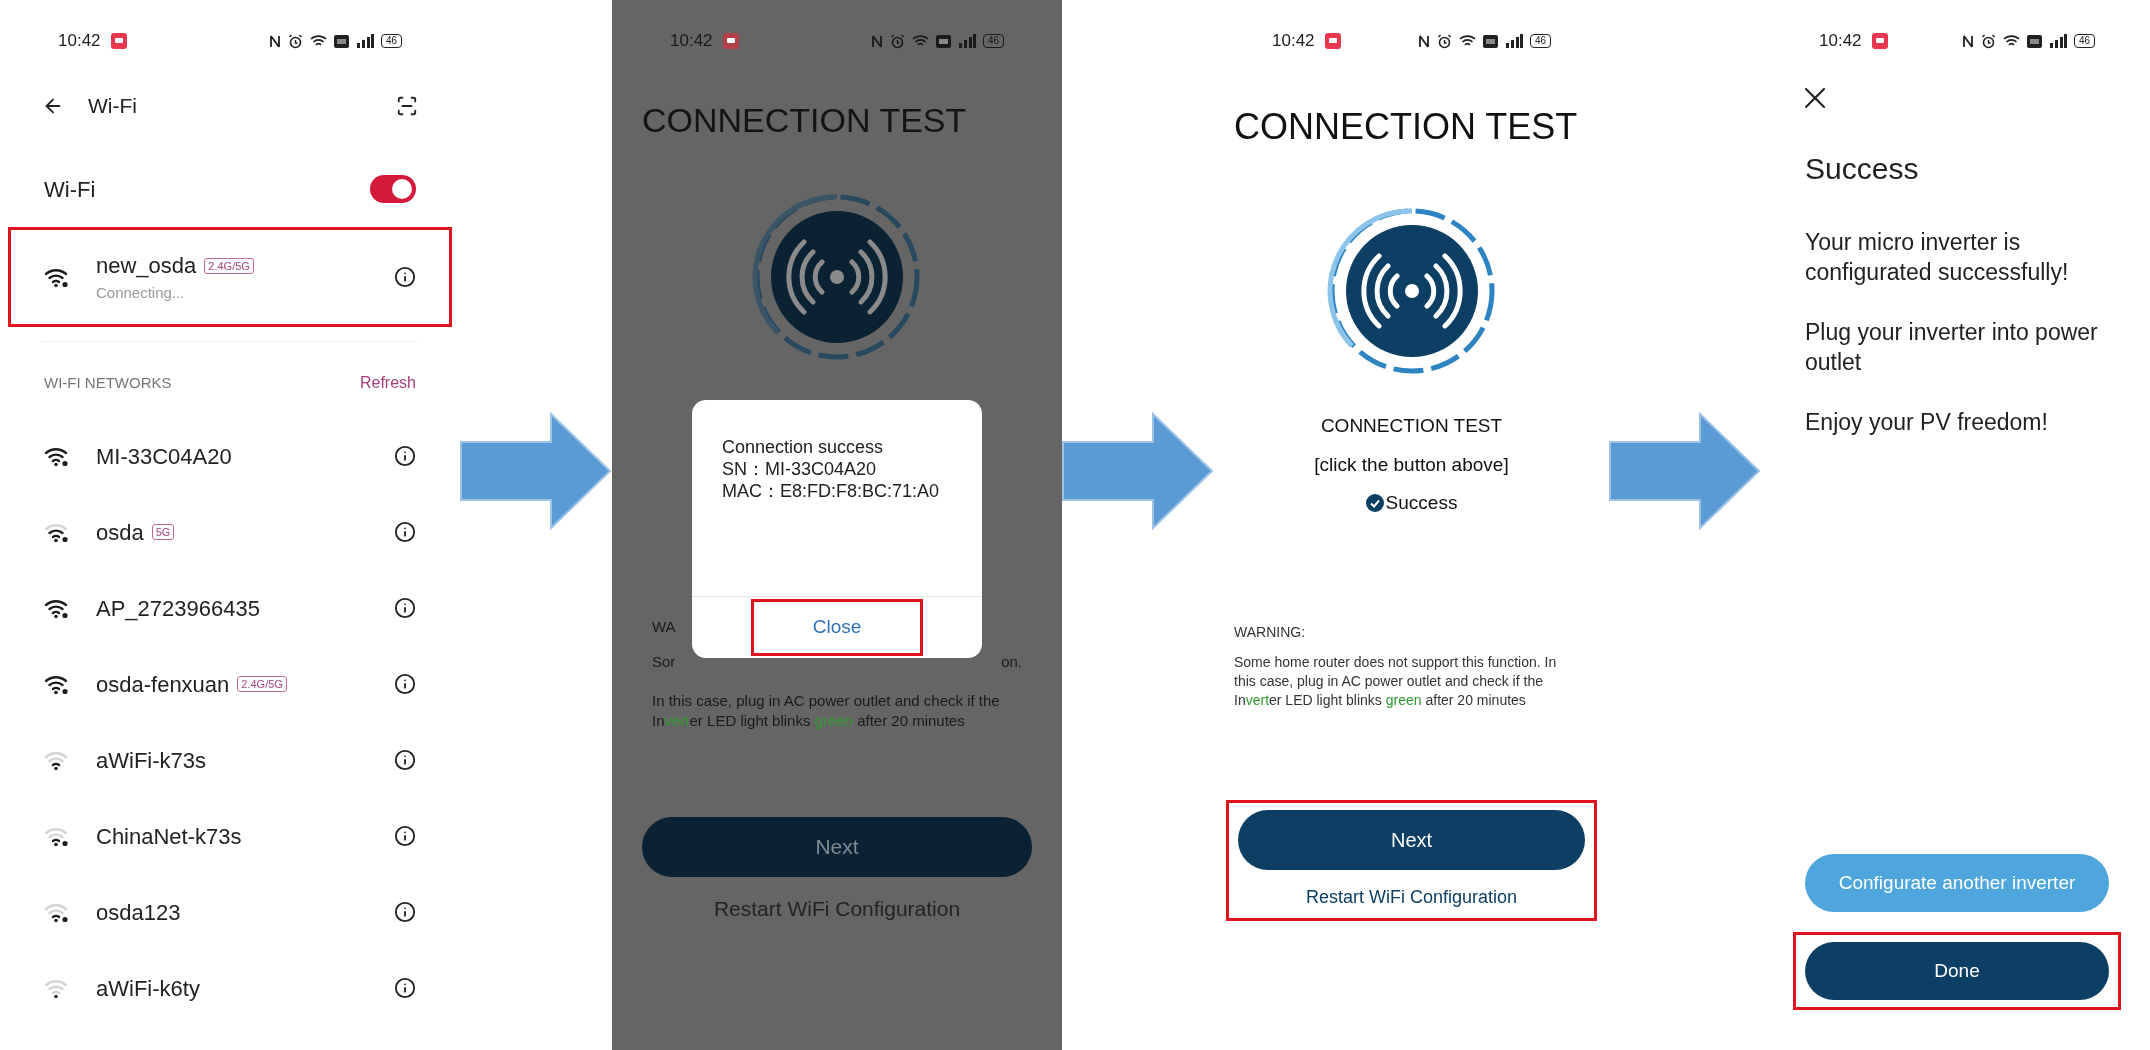 Image resolution: width=2150 pixels, height=1050 pixels. Describe the element at coordinates (1411, 426) in the screenshot. I see `test-label: CONNECTION TEST` at that location.